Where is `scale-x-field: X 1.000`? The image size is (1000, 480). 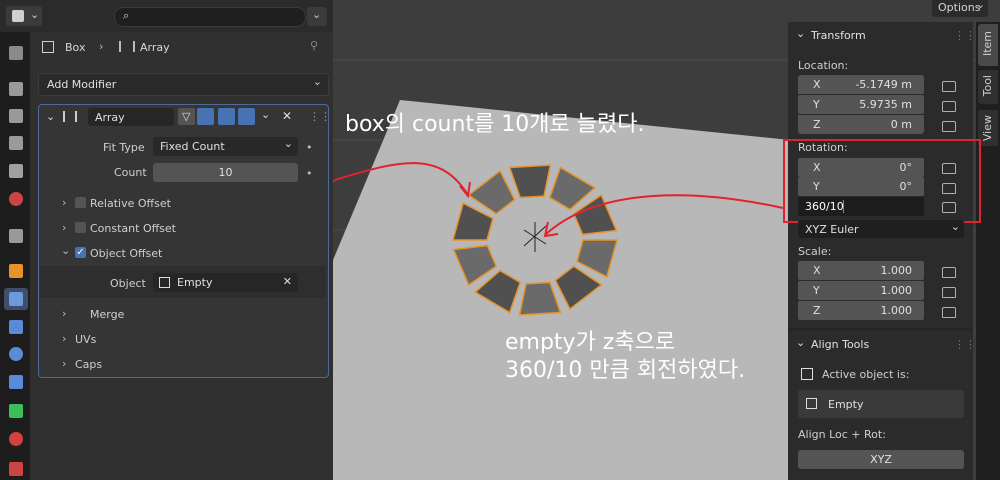
scale-x-field: X 1.000 is located at coordinates (861, 270).